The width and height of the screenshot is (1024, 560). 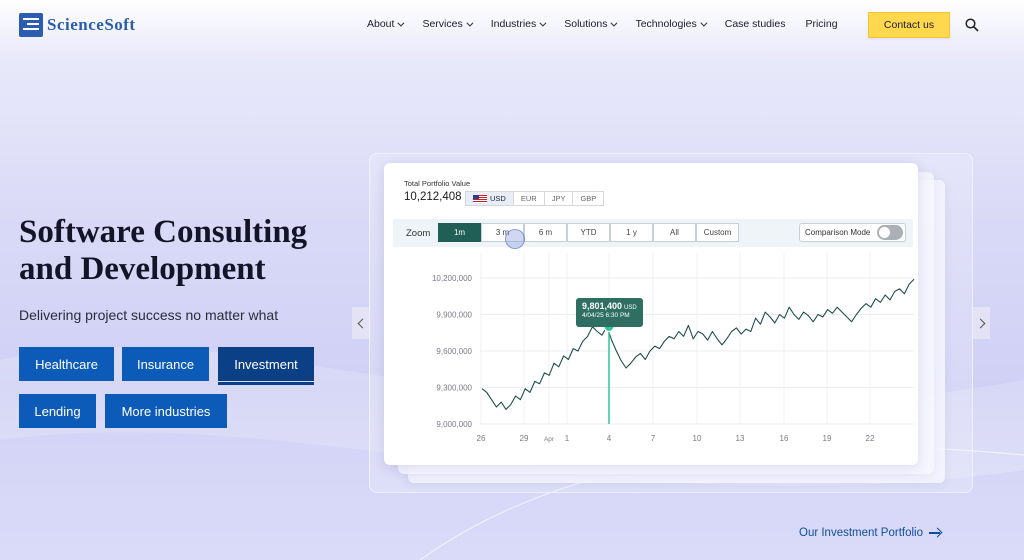 I want to click on portfolio-value: 10,212,408, so click(x=433, y=197).